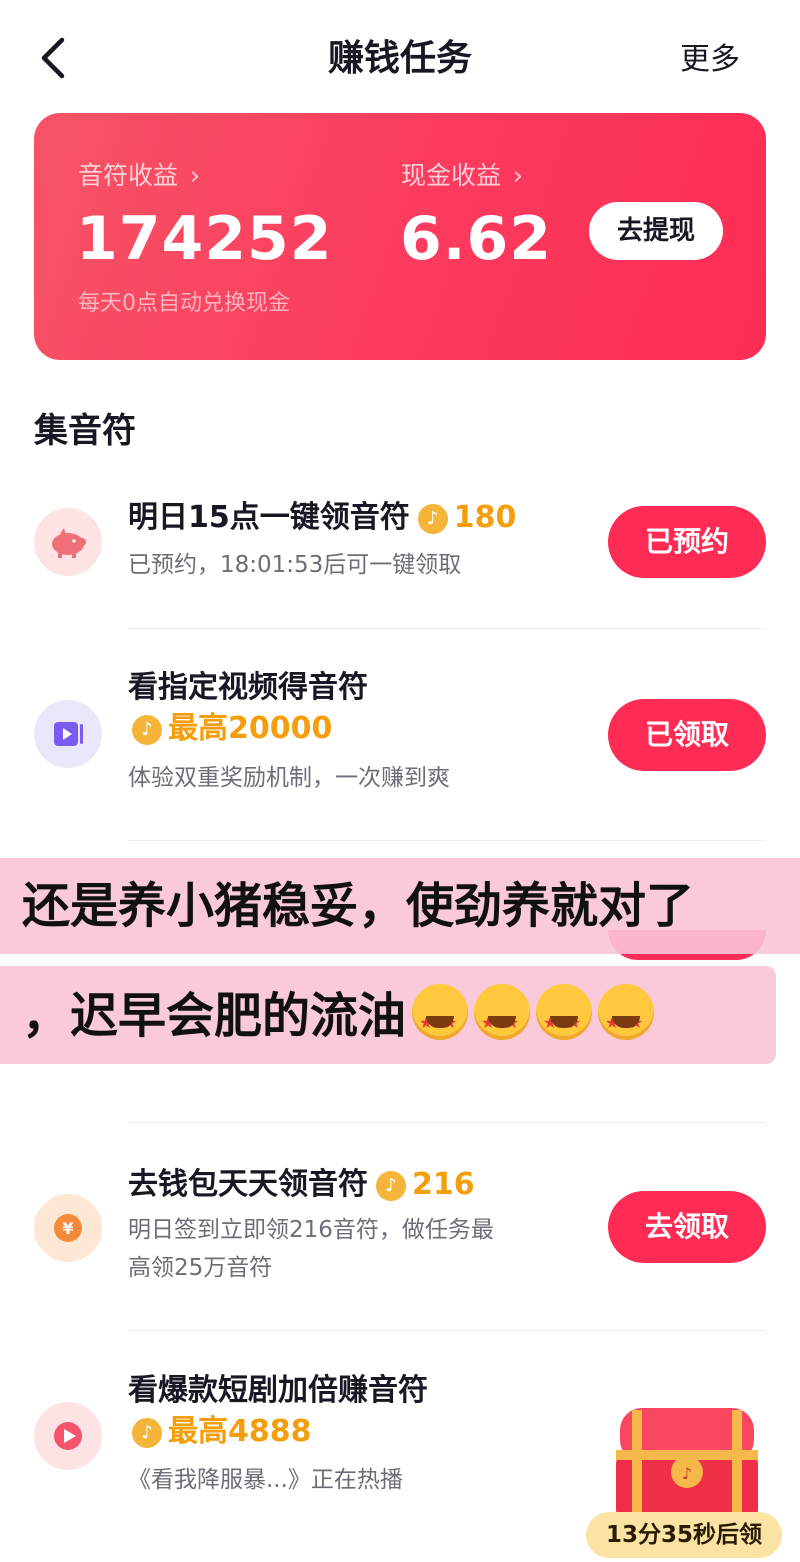 The image size is (800, 1562). I want to click on claimed-button: 已领取, so click(687, 735).